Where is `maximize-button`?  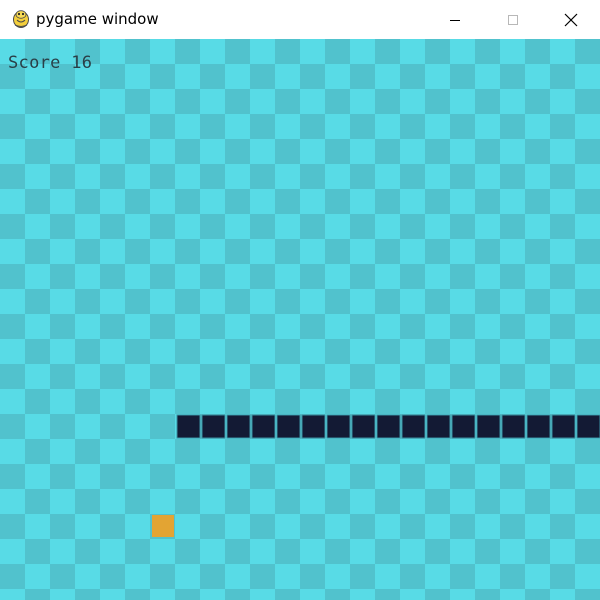 maximize-button is located at coordinates (513, 19).